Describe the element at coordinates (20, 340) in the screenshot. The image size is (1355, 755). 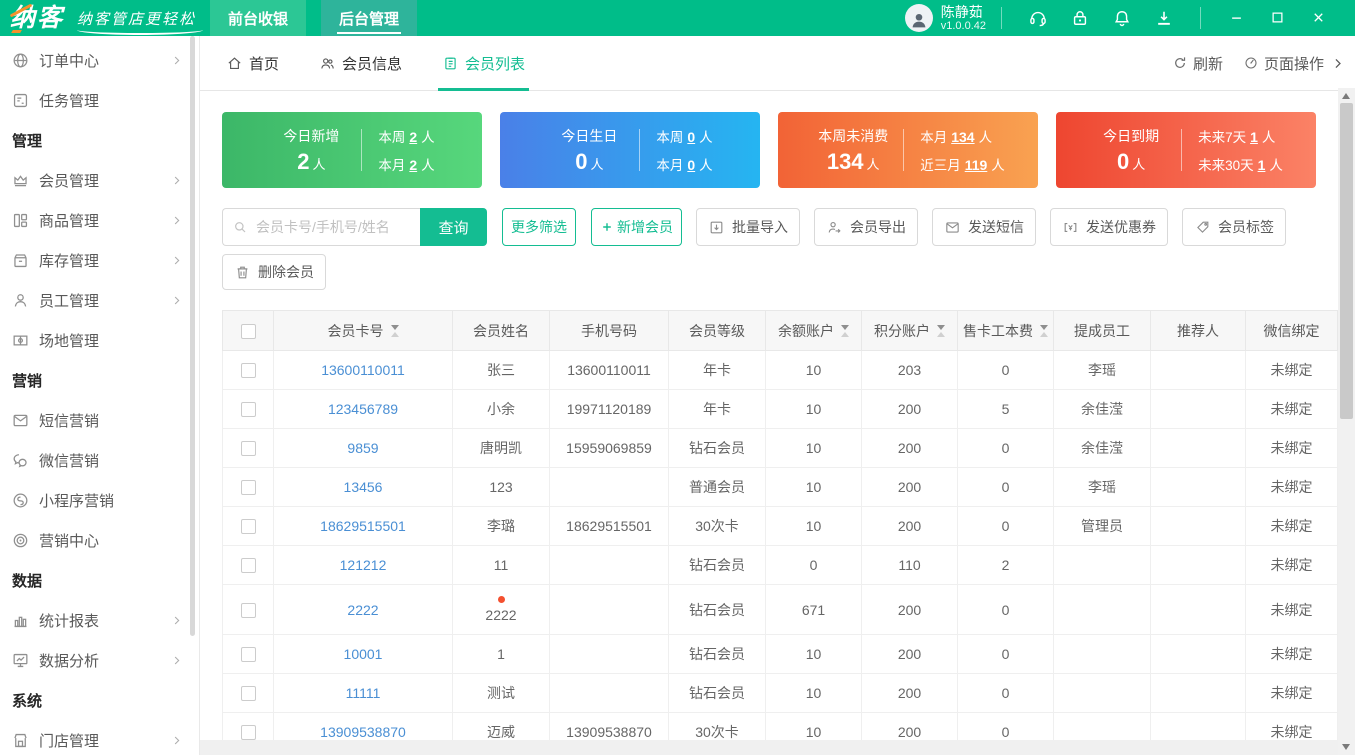
I see `venue-icon` at that location.